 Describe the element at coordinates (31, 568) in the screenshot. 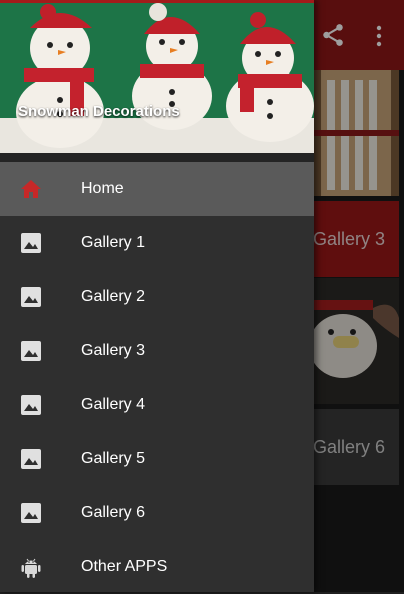

I see `android-icon` at that location.